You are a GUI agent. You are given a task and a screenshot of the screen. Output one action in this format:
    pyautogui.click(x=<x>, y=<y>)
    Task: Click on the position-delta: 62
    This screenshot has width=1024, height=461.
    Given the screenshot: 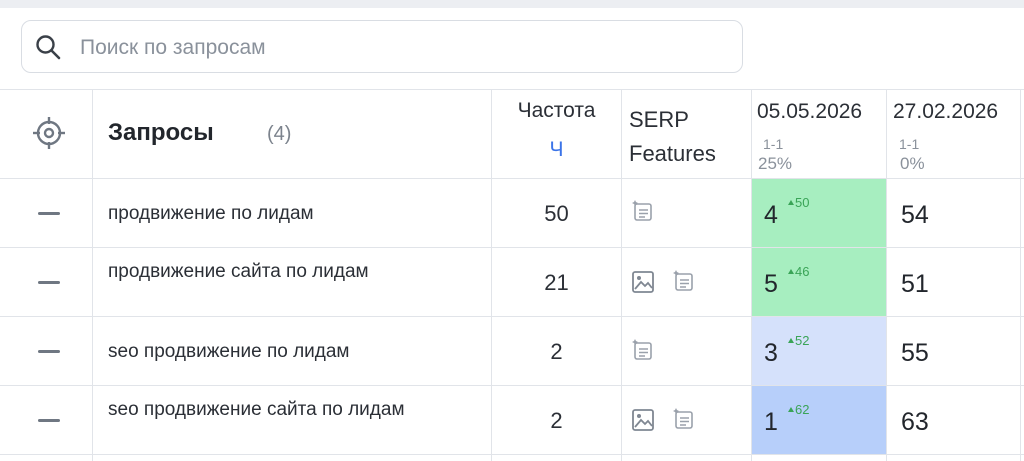 What is the action you would take?
    pyautogui.click(x=798, y=409)
    